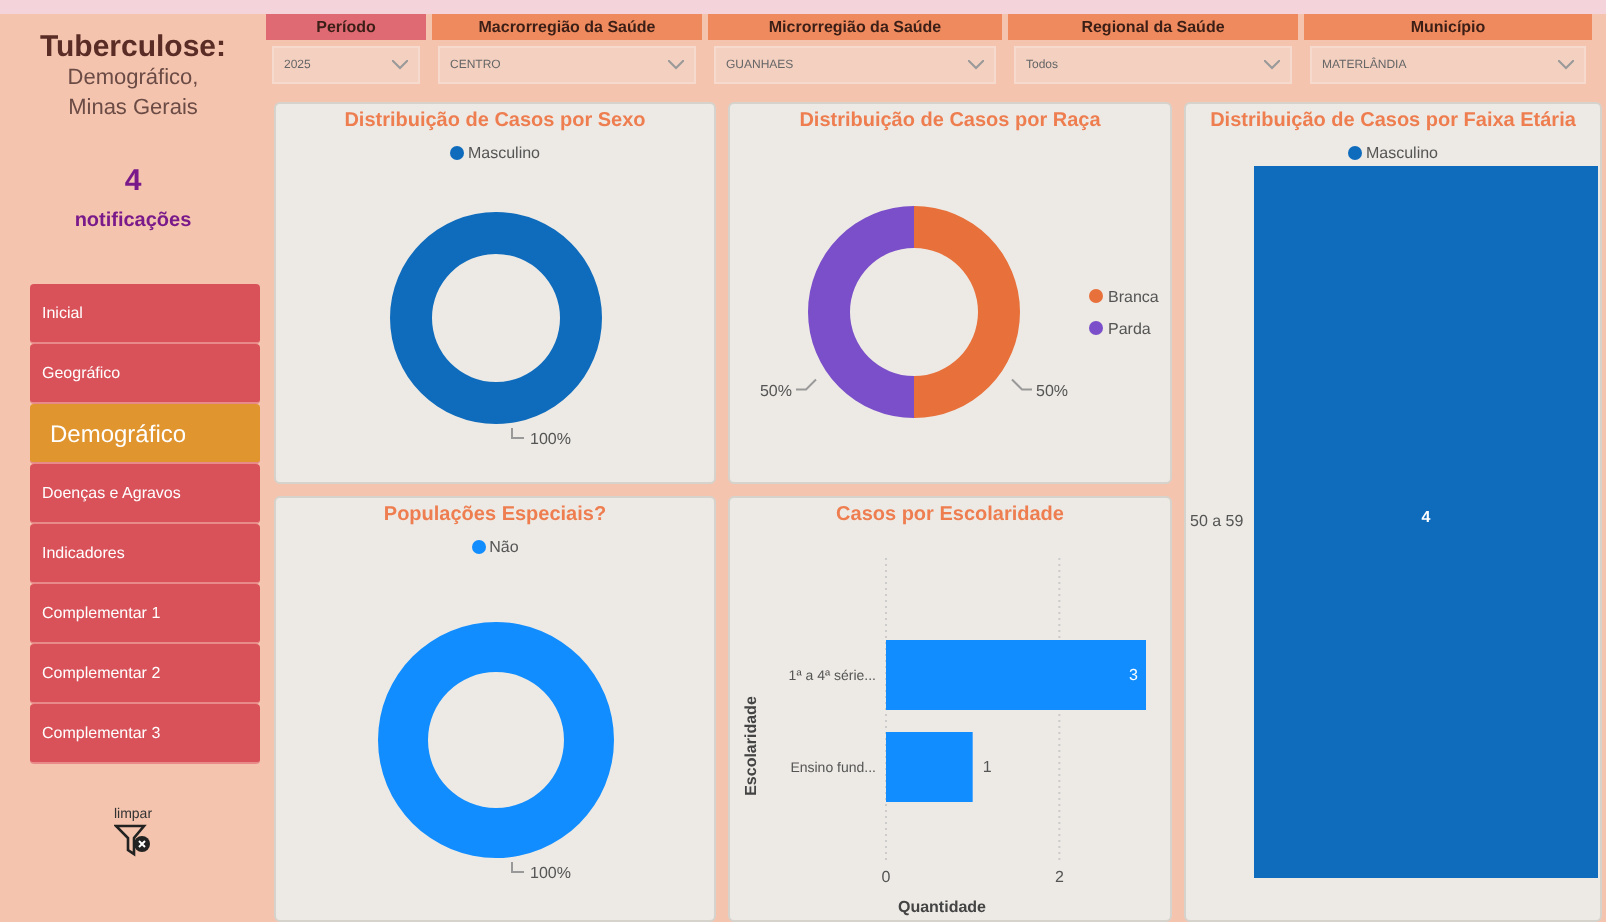 This screenshot has width=1606, height=922. What do you see at coordinates (145, 374) in the screenshot?
I see `nav-item: Geográfico` at bounding box center [145, 374].